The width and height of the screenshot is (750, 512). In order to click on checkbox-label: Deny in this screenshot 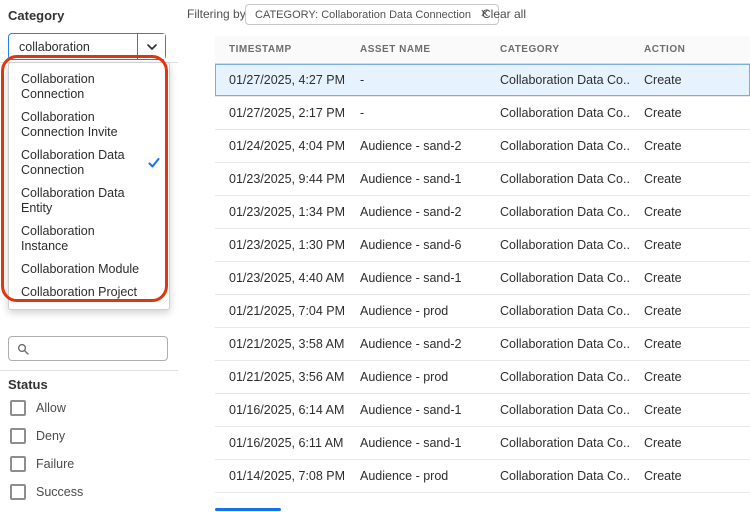, I will do `click(51, 436)`.